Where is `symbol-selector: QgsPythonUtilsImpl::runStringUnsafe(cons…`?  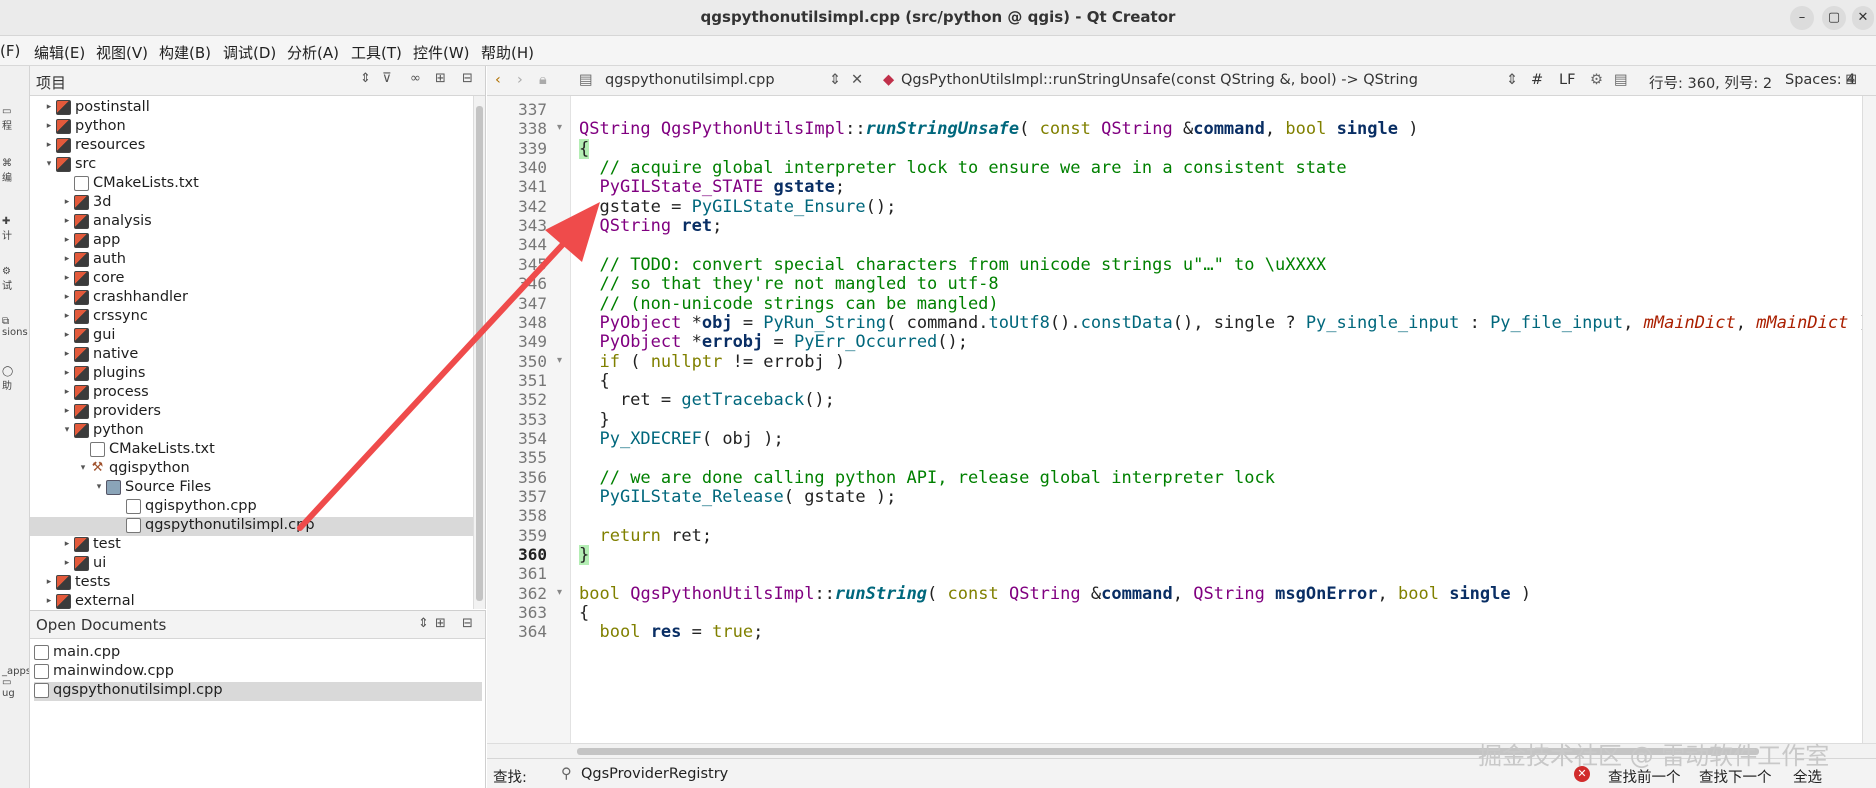 symbol-selector: QgsPythonUtilsImpl::runStringUnsafe(cons… is located at coordinates (1159, 80).